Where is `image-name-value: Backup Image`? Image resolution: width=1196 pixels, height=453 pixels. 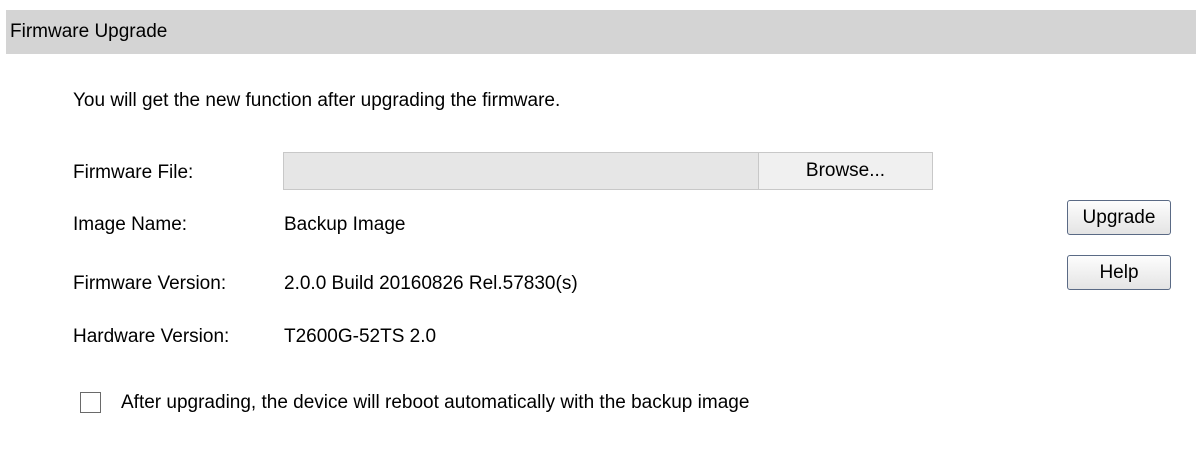 image-name-value: Backup Image is located at coordinates (345, 224).